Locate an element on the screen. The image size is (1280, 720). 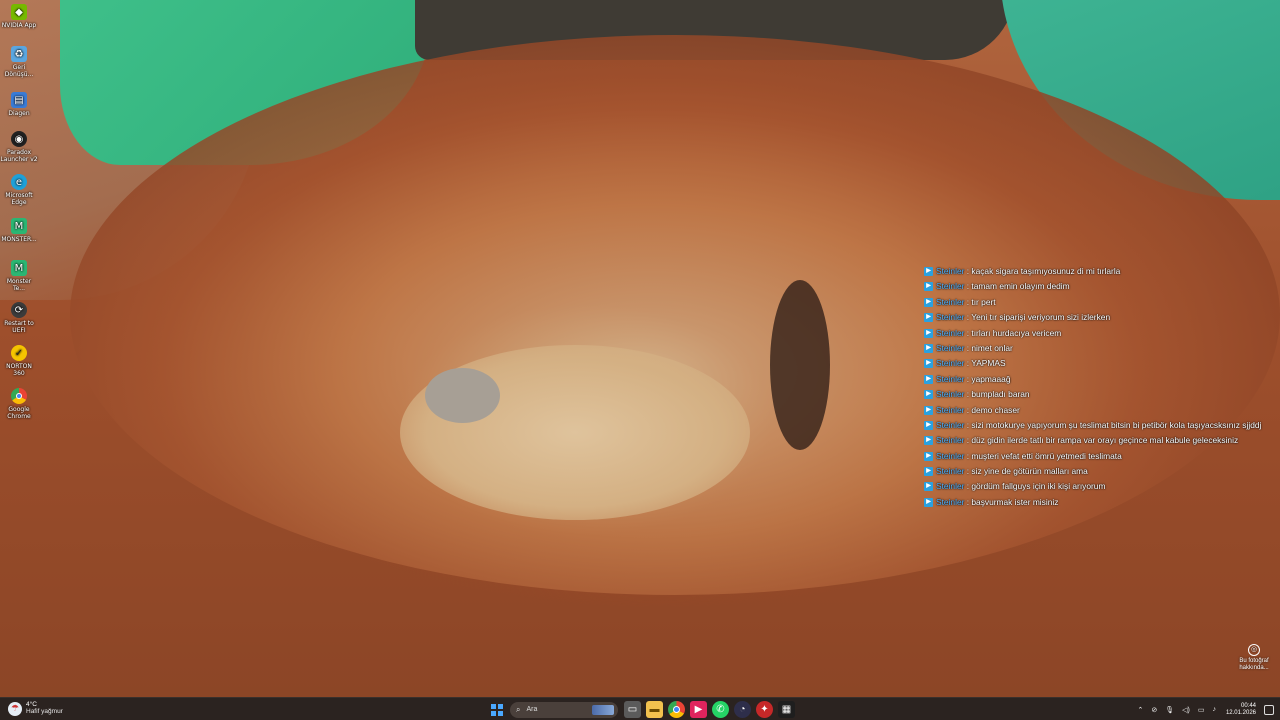
desktop-icon-nvidia: ◆ NVIDIA App is located at coordinates (19, 16).